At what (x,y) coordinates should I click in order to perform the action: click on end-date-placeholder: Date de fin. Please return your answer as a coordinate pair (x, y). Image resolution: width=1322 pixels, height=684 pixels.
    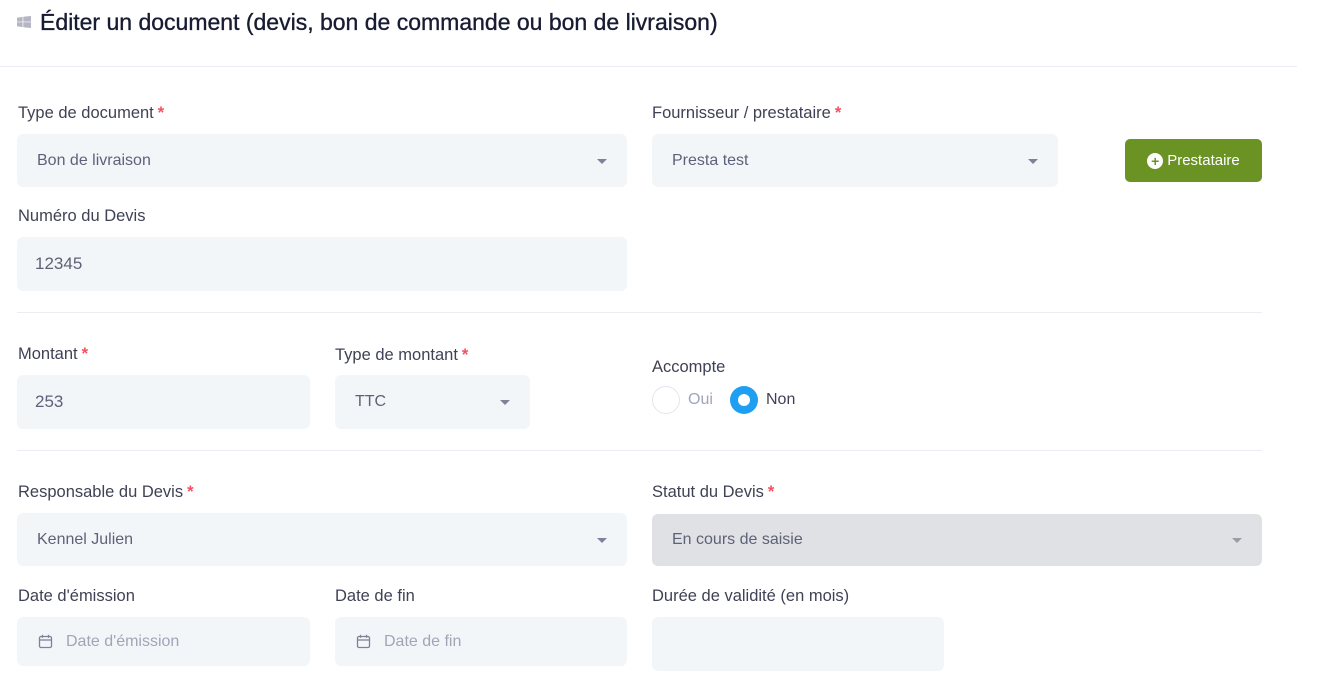
    Looking at the image, I should click on (423, 641).